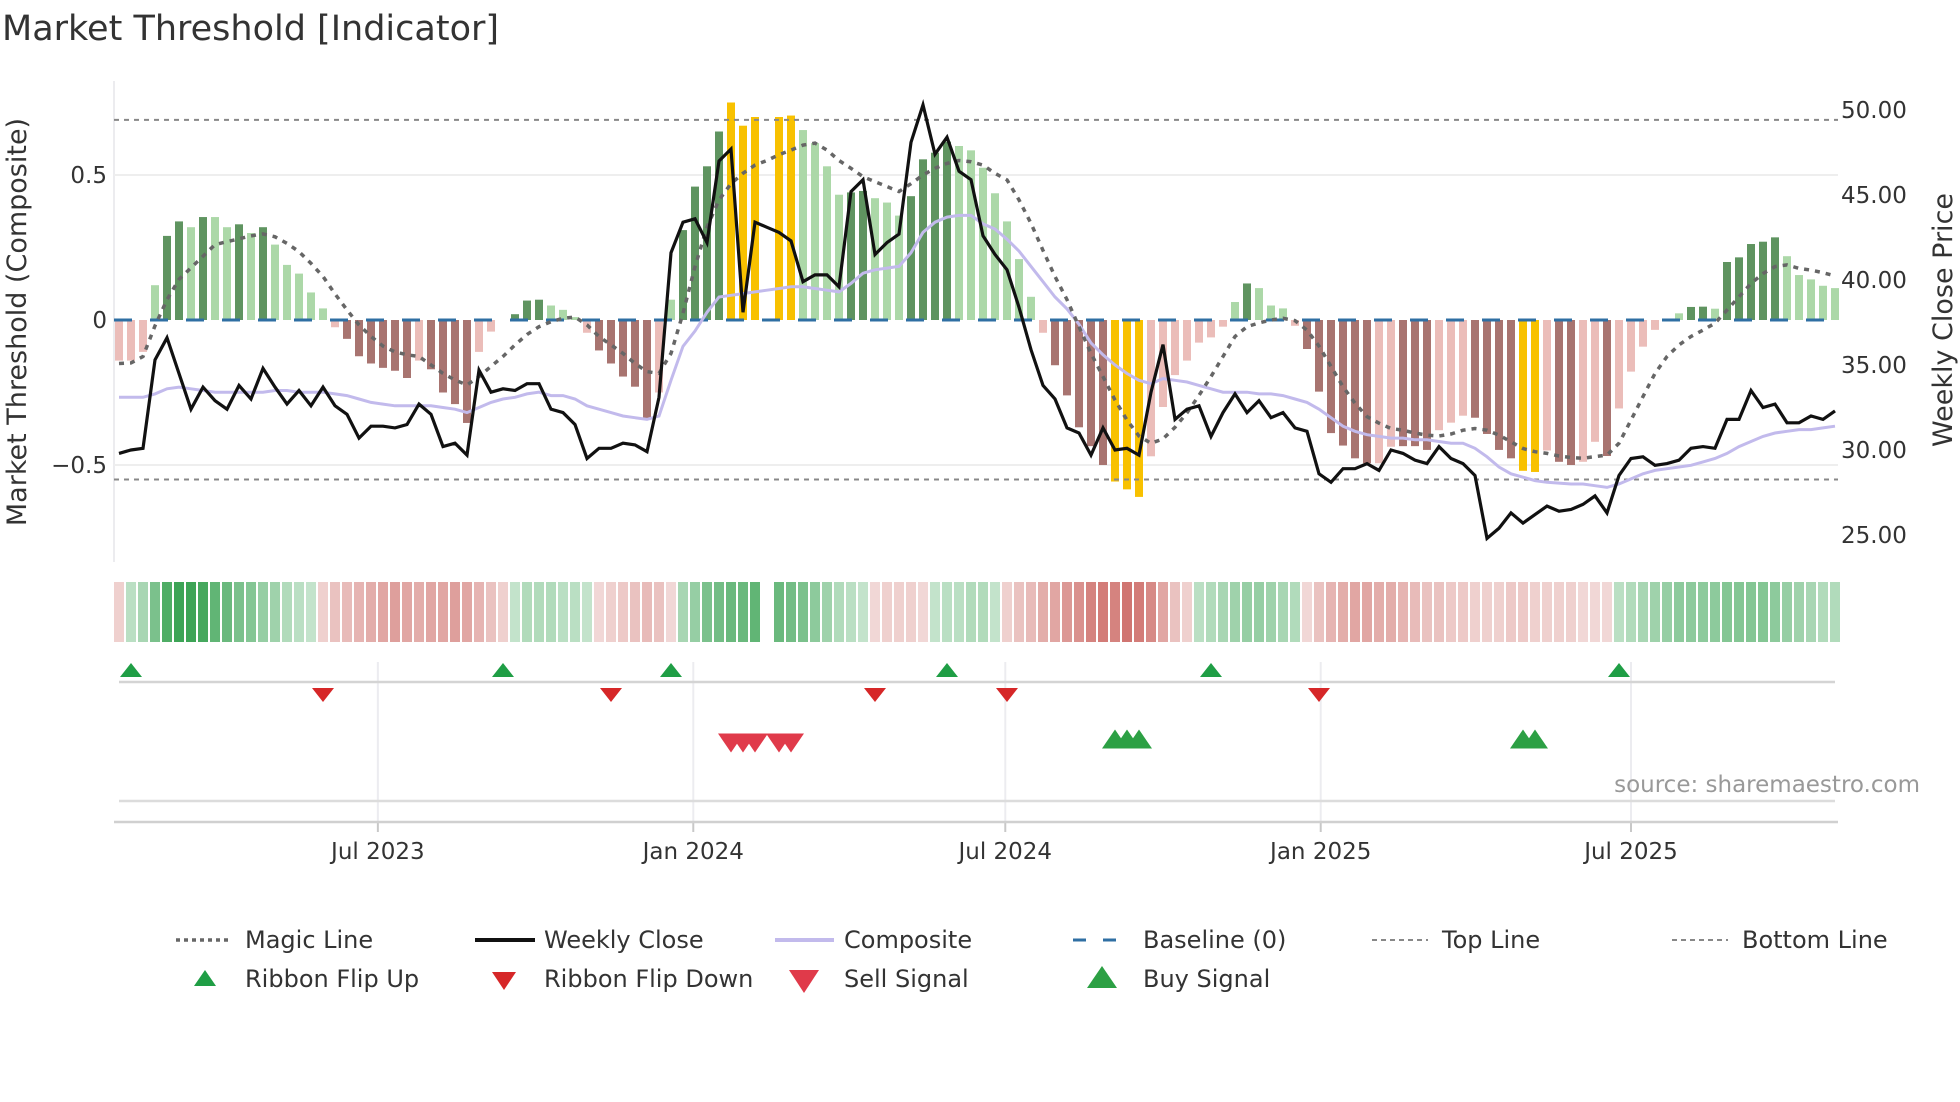  Describe the element at coordinates (1178, 979) in the screenshot. I see `legend-item-buy-signal: Buy Signal` at that location.